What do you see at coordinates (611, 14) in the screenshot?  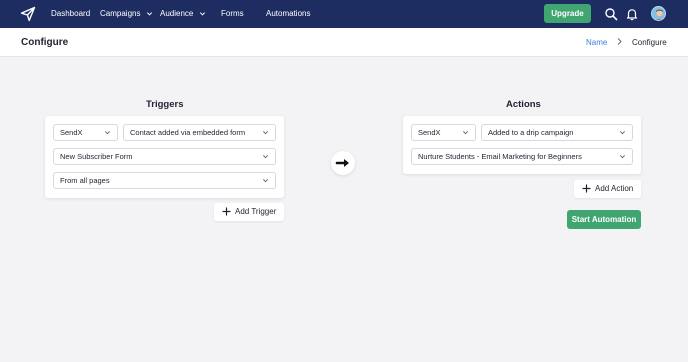 I see `search-icon` at bounding box center [611, 14].